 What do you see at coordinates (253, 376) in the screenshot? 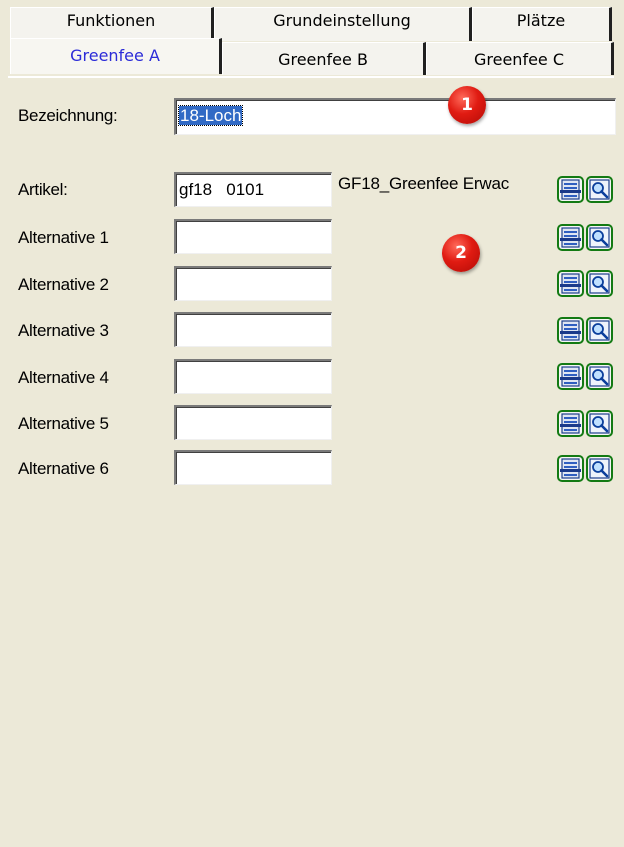
I see `alternative-4-field` at bounding box center [253, 376].